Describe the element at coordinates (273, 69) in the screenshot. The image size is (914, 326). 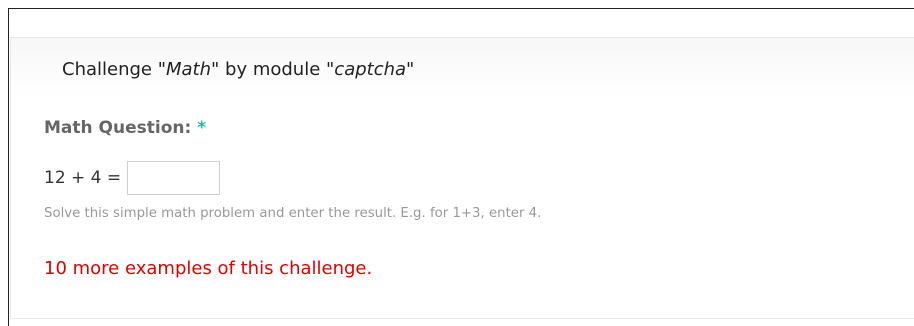
I see `legend-middle: " by module "` at that location.